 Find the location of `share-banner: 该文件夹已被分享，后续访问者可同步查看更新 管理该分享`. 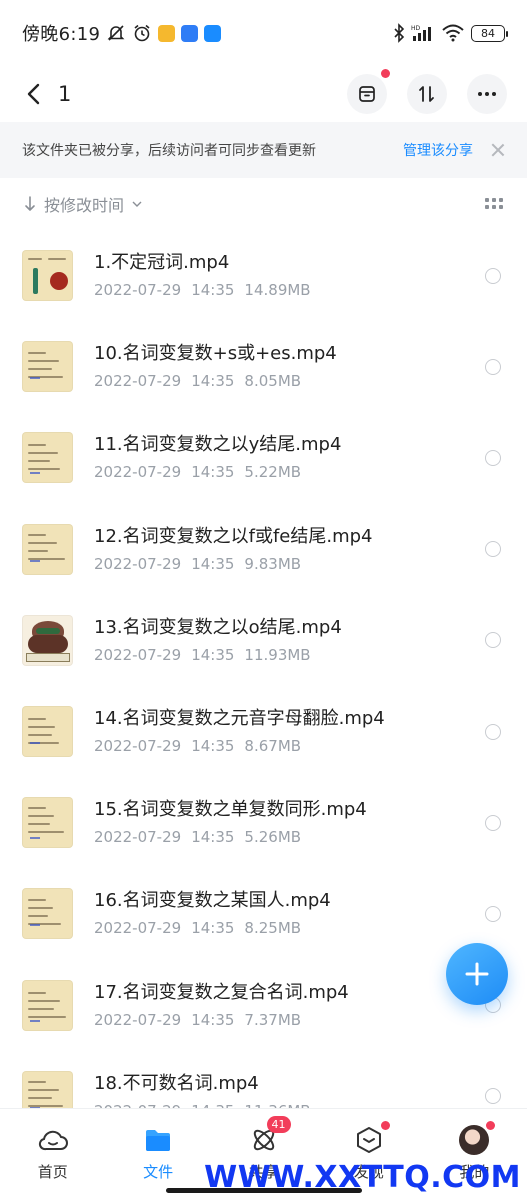

share-banner: 该文件夹已被分享，后续访问者可同步查看更新 管理该分享 is located at coordinates (263, 150).